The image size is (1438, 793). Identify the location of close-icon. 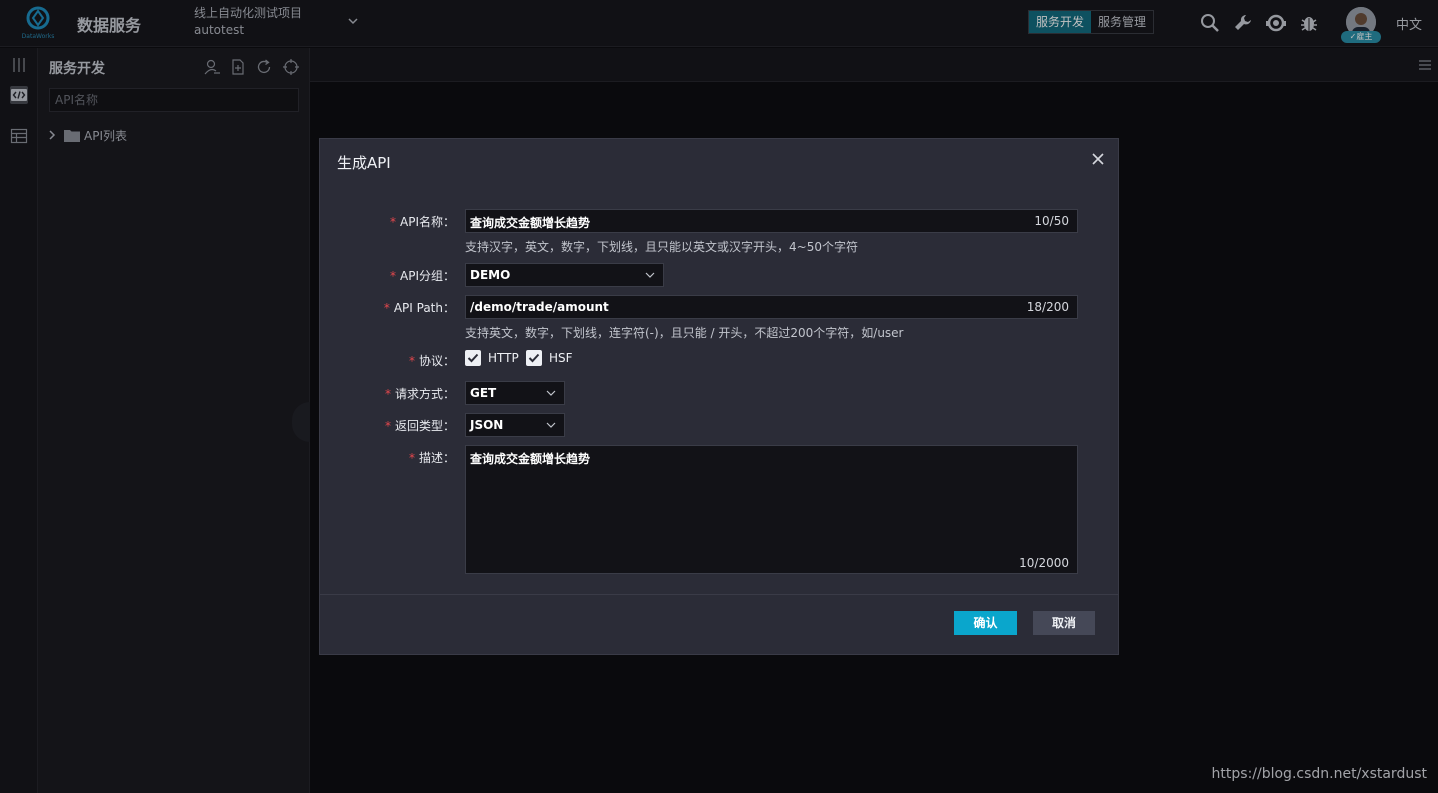
(1098, 159).